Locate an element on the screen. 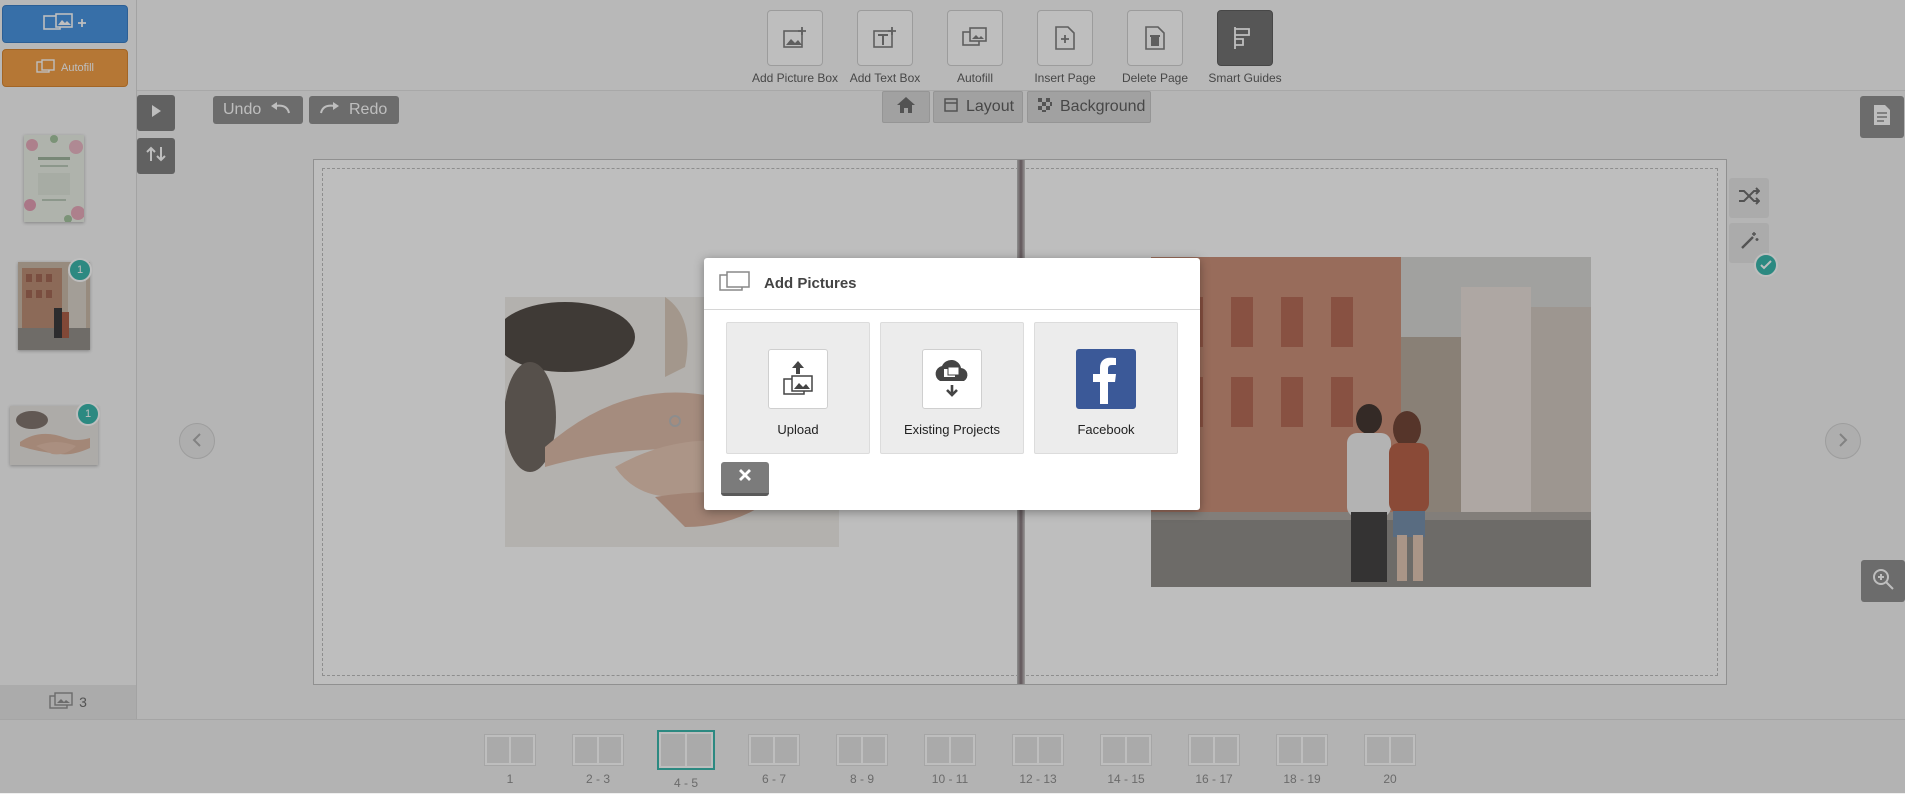 The height and width of the screenshot is (794, 1905). facebook-option: Facebook is located at coordinates (1106, 388).